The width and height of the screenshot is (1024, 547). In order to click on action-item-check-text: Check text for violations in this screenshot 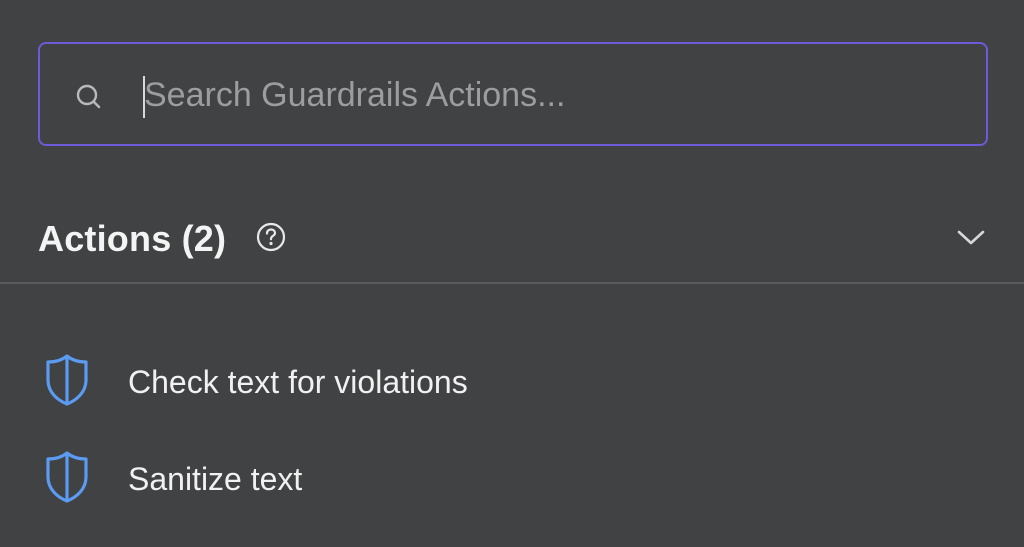, I will do `click(512, 370)`.